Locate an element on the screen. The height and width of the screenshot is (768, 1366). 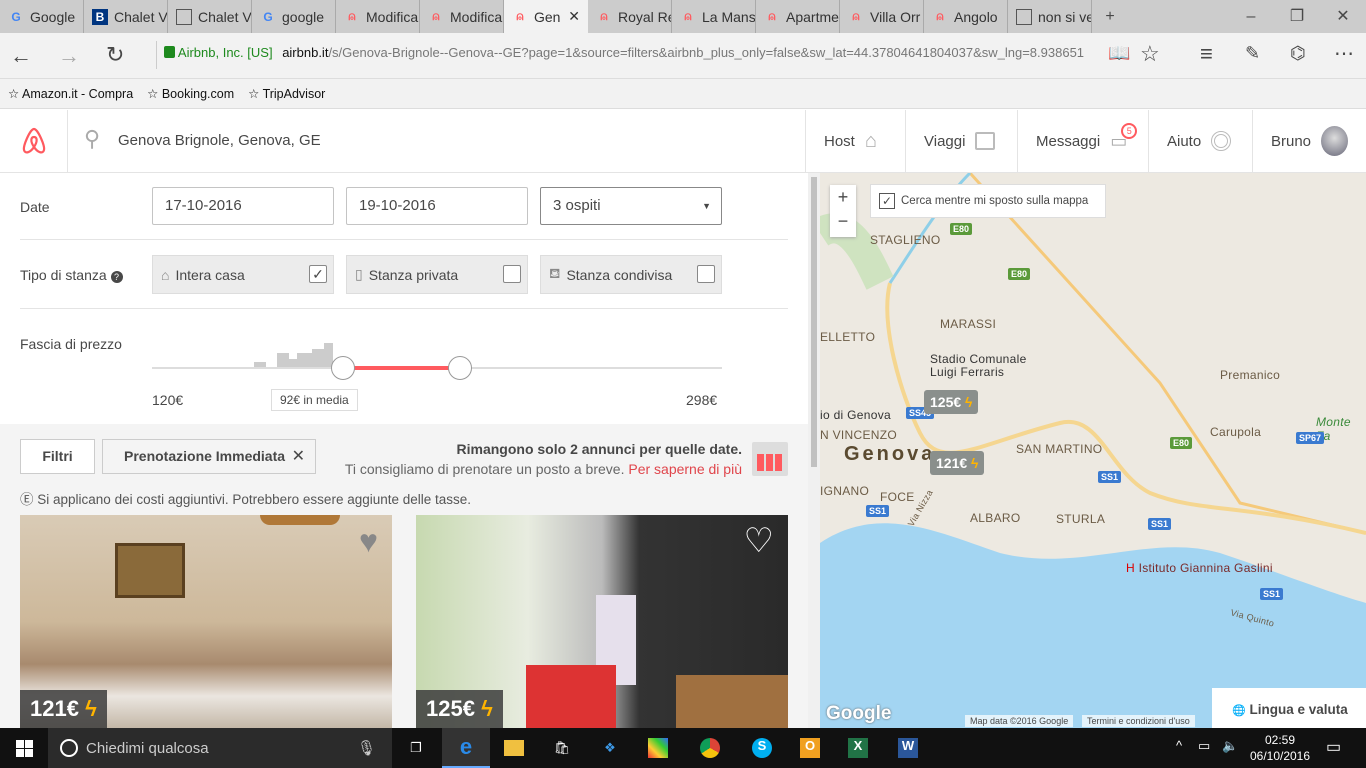
share-icon: ⌬ is located at coordinates (1298, 53).